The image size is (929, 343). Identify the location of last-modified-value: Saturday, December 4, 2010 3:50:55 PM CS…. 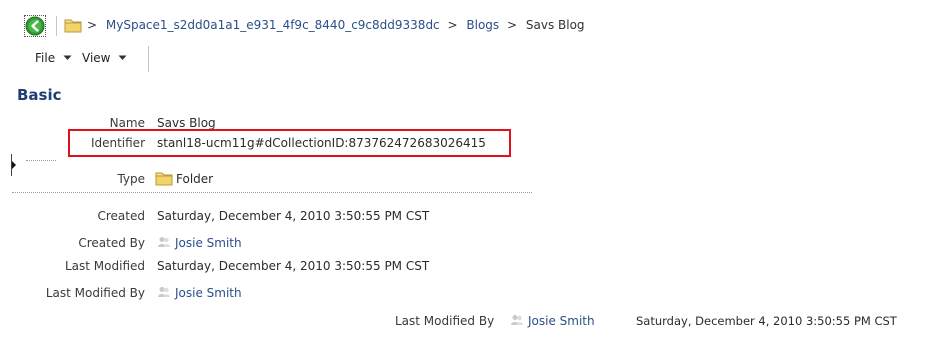
(293, 266).